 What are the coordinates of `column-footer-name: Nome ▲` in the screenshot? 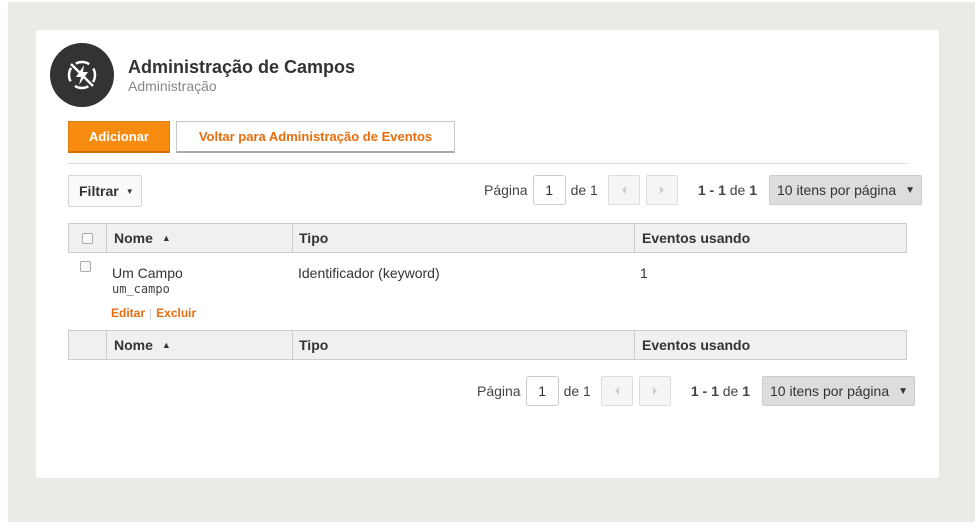 It's located at (200, 345).